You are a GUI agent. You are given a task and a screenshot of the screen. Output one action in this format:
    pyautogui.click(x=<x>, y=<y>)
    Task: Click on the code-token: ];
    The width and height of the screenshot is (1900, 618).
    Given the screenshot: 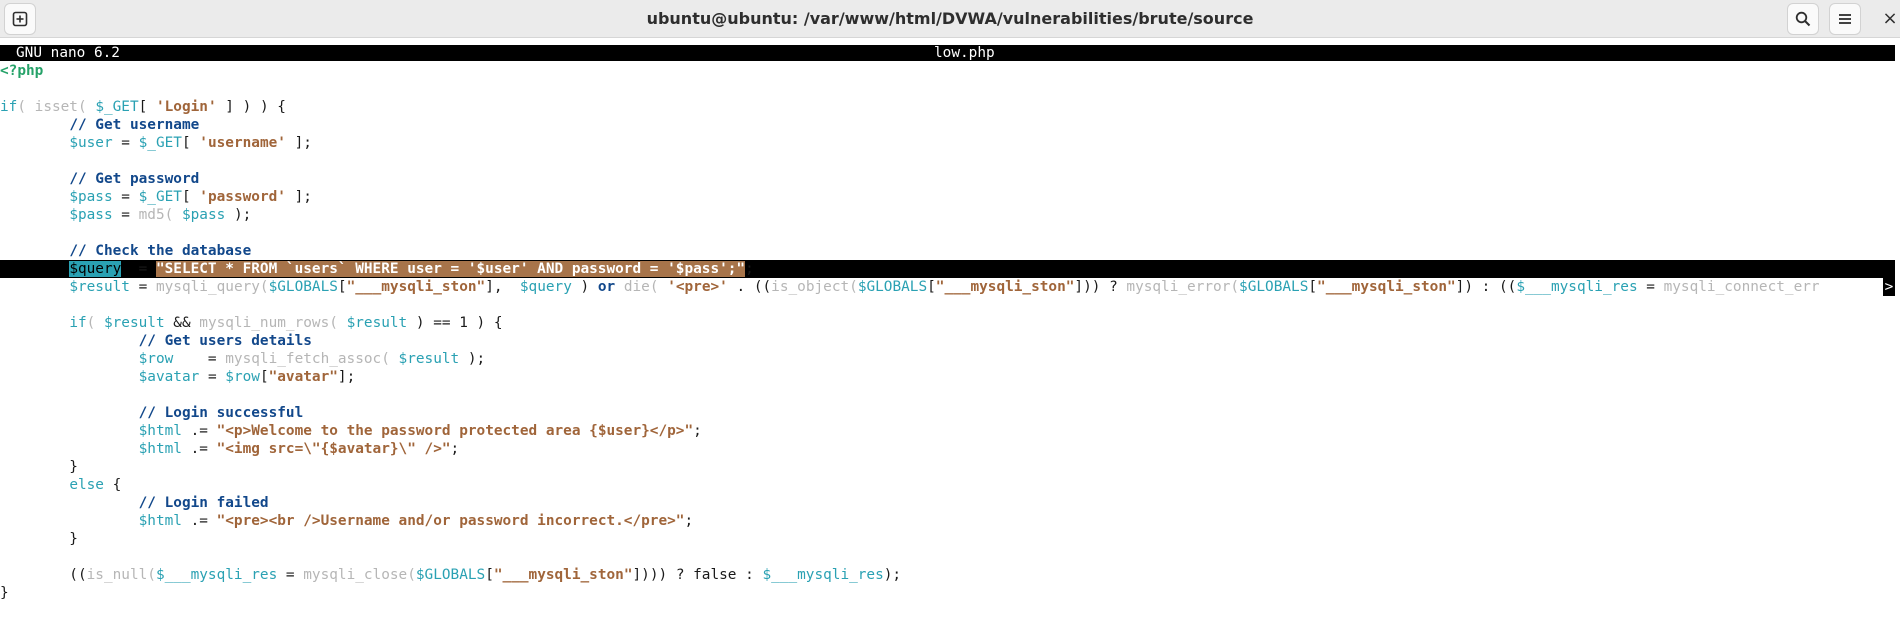 What is the action you would take?
    pyautogui.click(x=346, y=377)
    